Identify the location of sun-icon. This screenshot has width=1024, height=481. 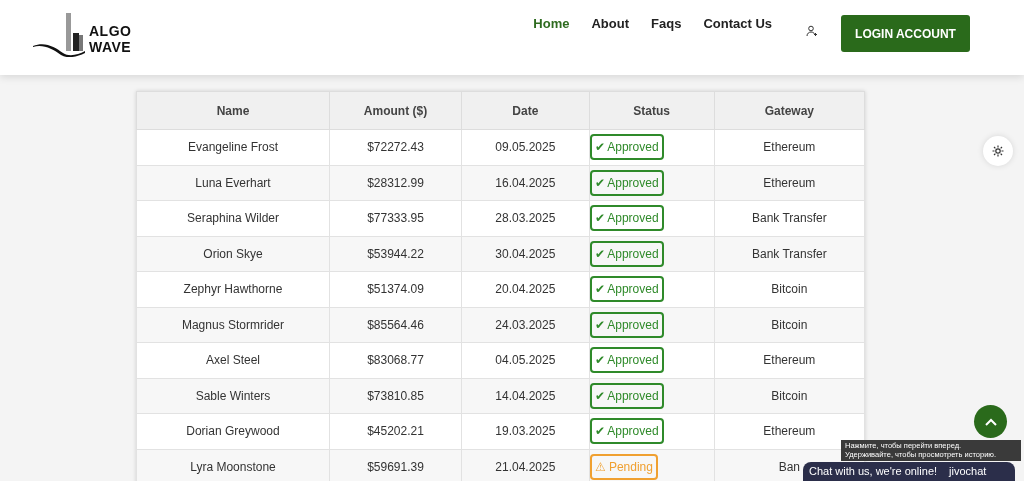
(998, 151).